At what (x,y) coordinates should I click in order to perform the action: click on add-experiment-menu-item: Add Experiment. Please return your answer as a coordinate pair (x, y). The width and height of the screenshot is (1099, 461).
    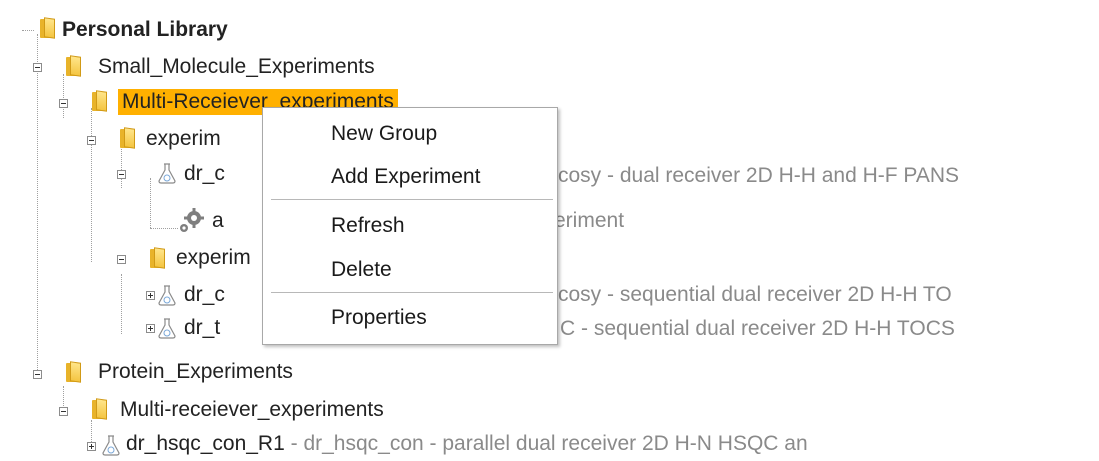
    Looking at the image, I should click on (405, 177).